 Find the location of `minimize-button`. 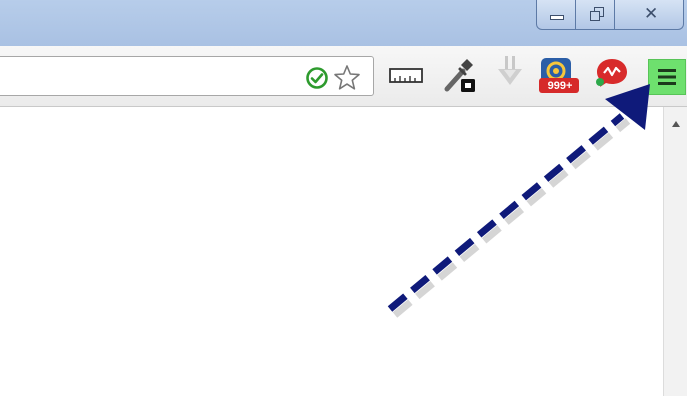

minimize-button is located at coordinates (556, 15).